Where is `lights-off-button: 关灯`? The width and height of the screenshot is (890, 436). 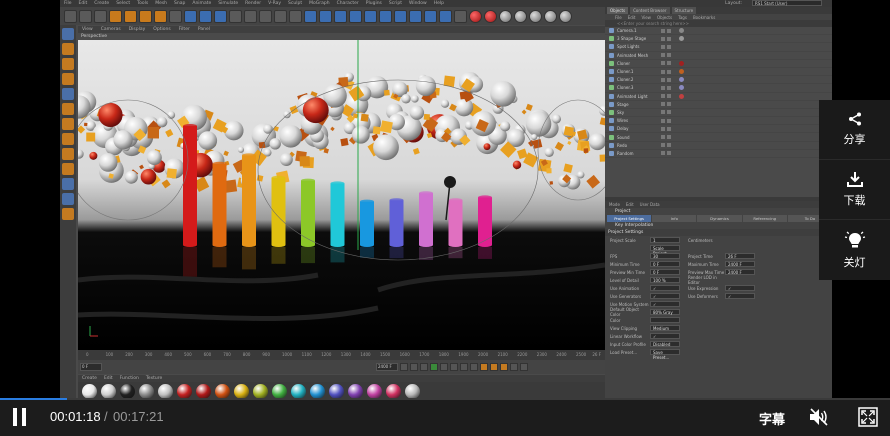
lights-off-button: 关灯 is located at coordinates (854, 250).